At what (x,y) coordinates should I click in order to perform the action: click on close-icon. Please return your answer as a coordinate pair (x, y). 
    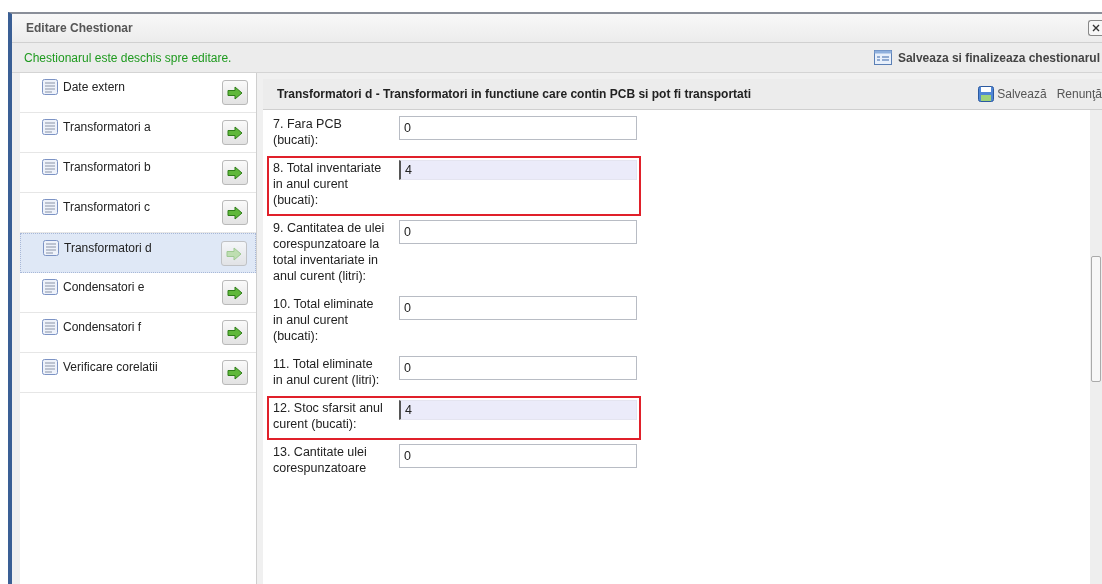
    Looking at the image, I should click on (1095, 28).